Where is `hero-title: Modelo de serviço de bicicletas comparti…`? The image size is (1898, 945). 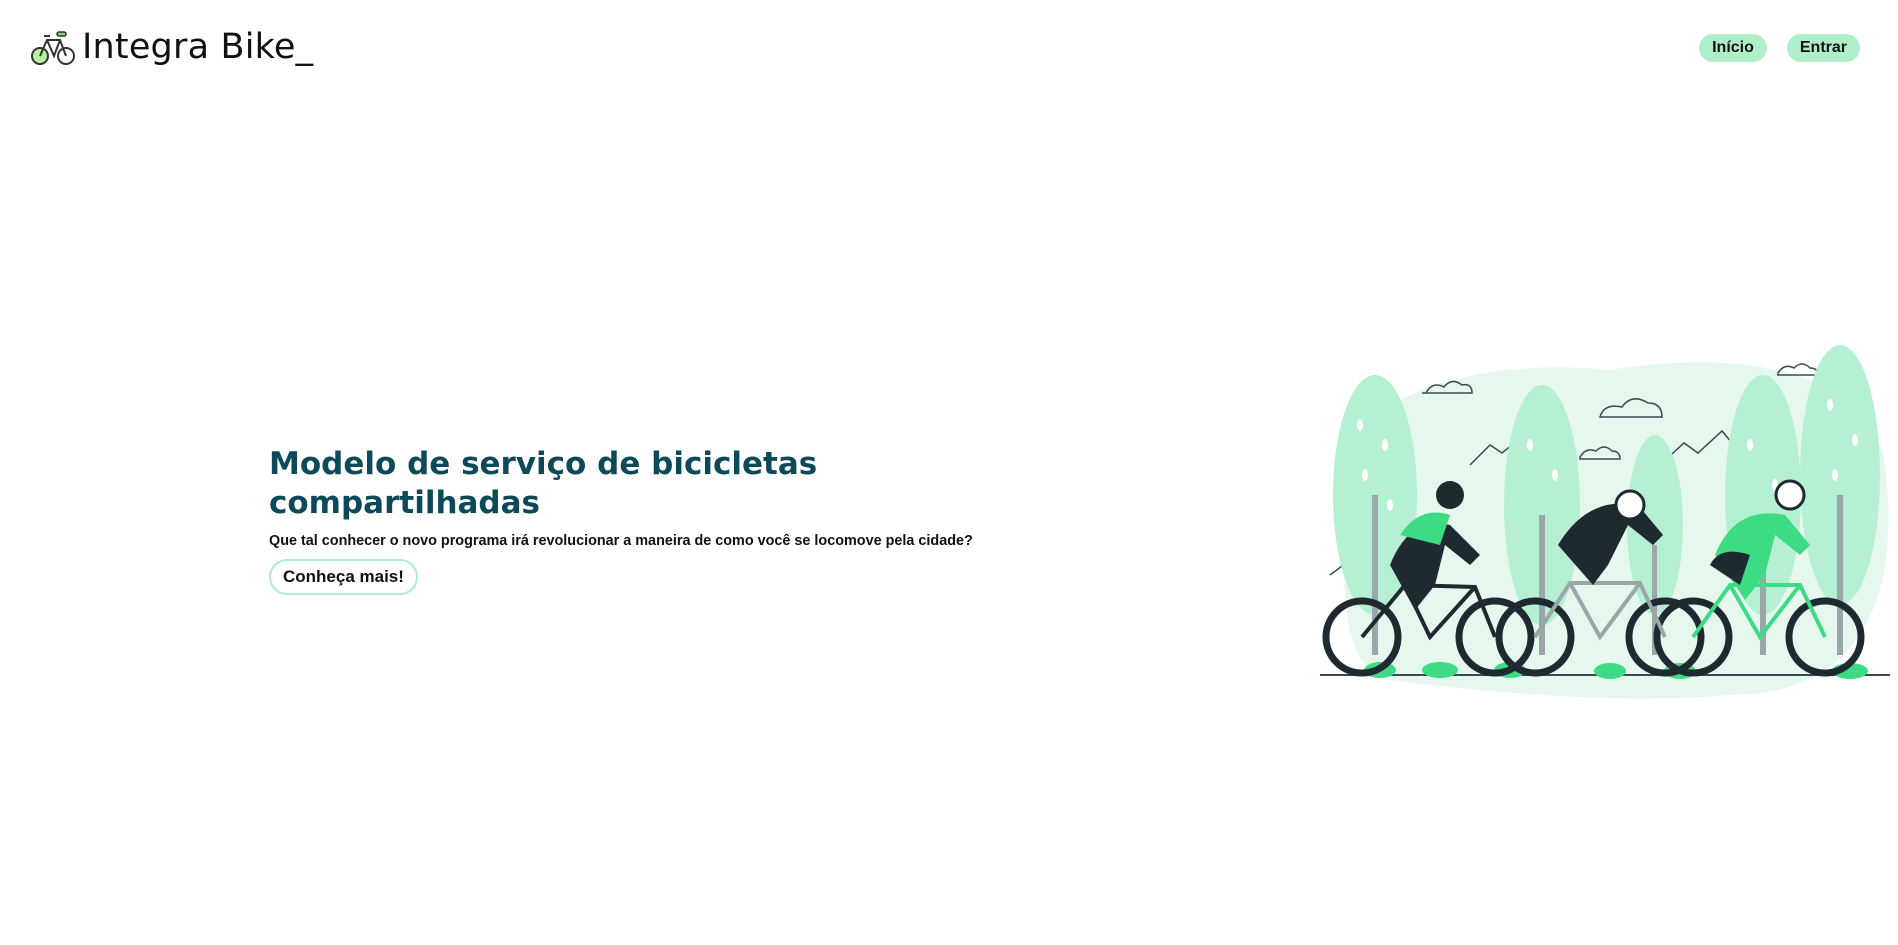 hero-title: Modelo de serviço de bicicletas comparti… is located at coordinates (543, 483).